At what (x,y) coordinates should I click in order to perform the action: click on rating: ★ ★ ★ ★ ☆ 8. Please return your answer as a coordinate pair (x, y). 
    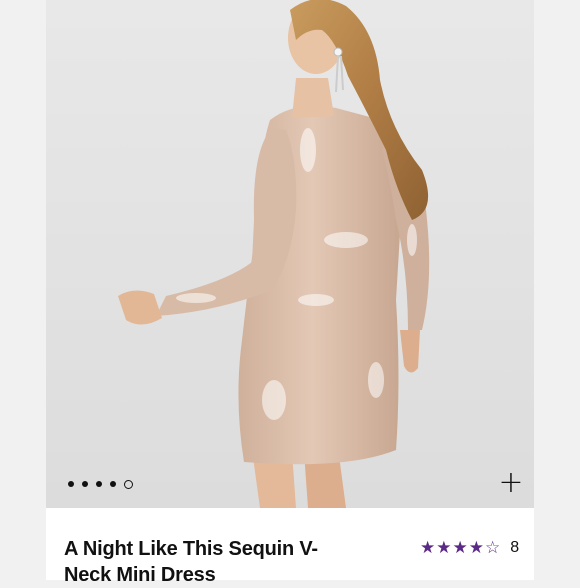
    Looking at the image, I should click on (469, 548).